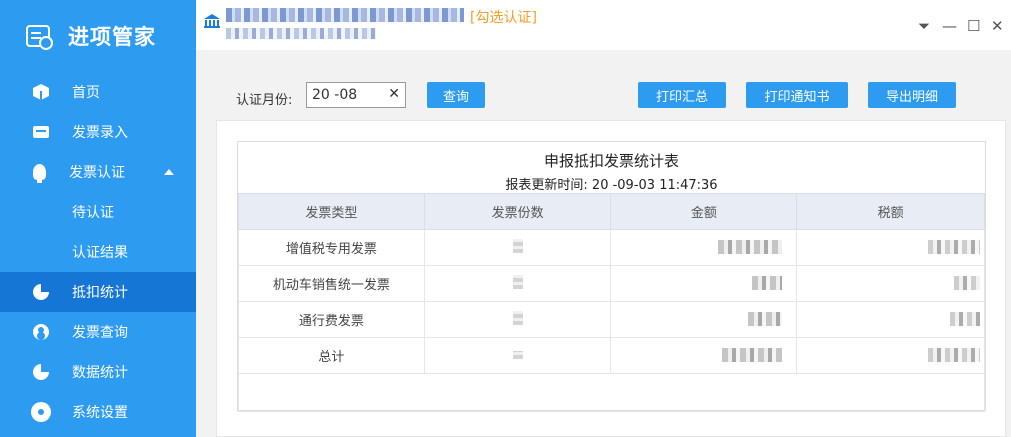 This screenshot has height=437, width=1011. I want to click on column-header: 税额, so click(890, 211).